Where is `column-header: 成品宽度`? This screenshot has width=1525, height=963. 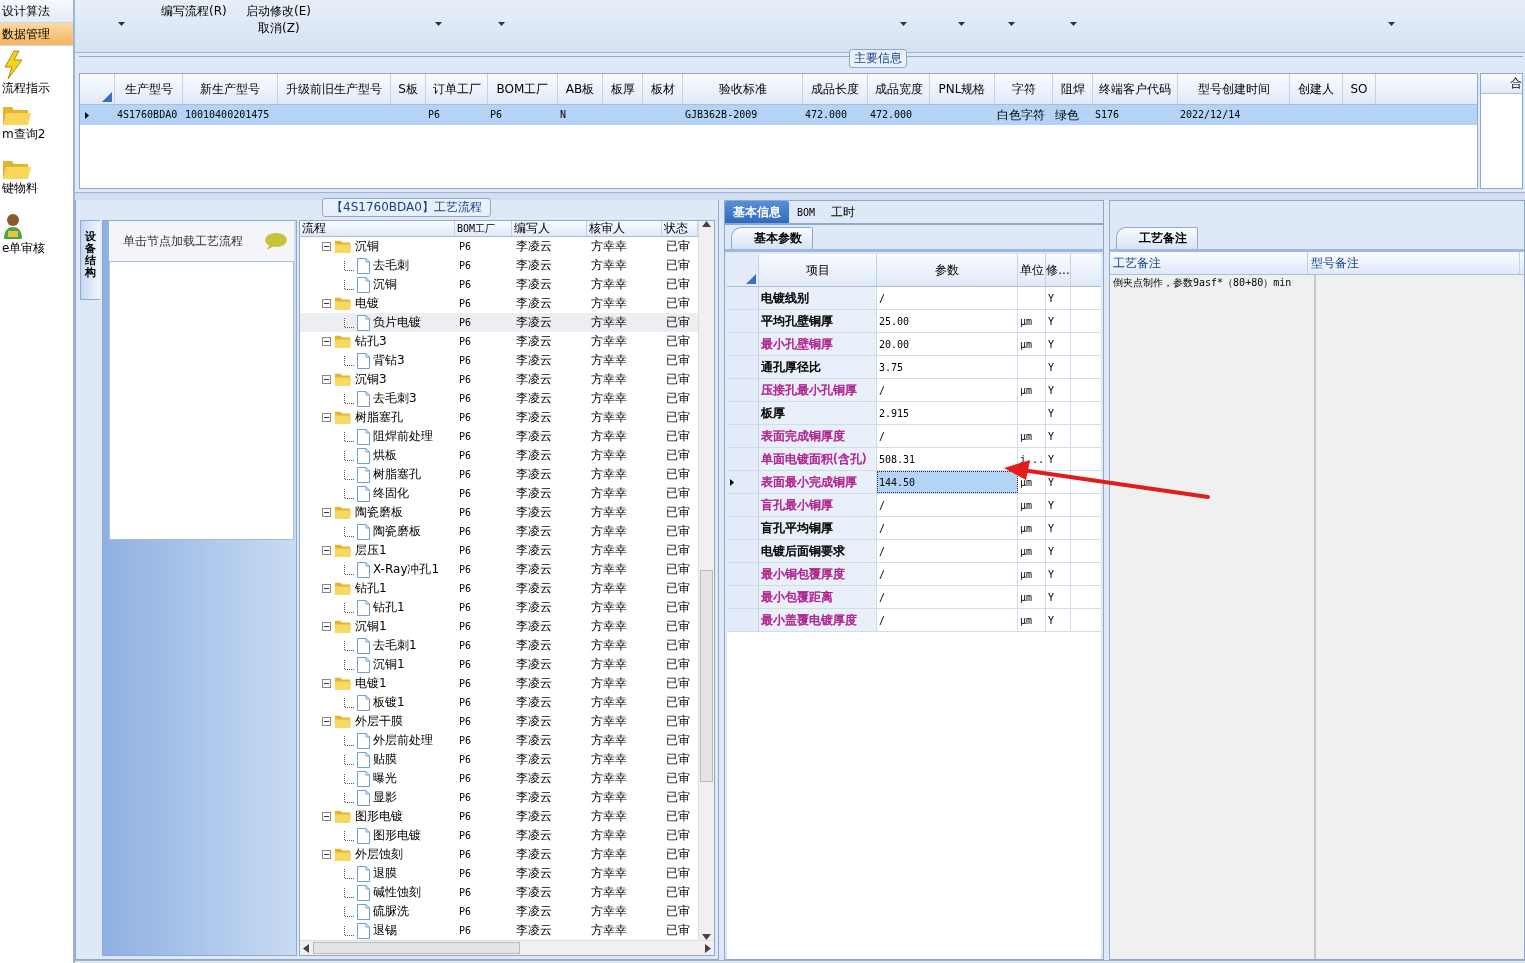
column-header: 成品宽度 is located at coordinates (899, 89).